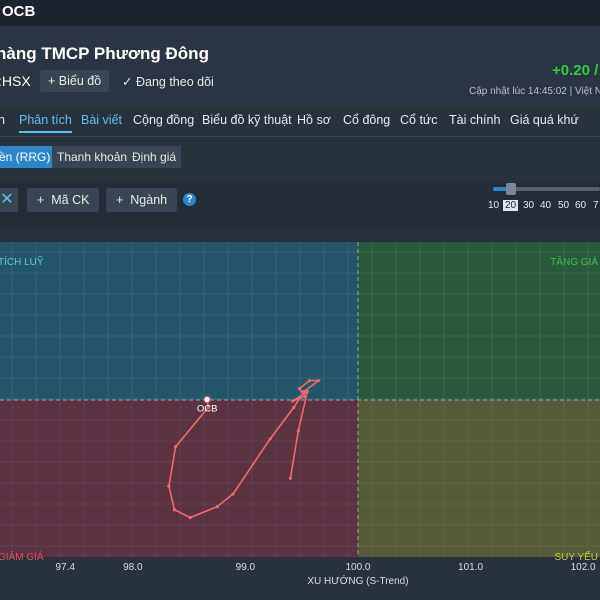 The image size is (600, 600). I want to click on tab-financials: Tài chính, so click(474, 120).